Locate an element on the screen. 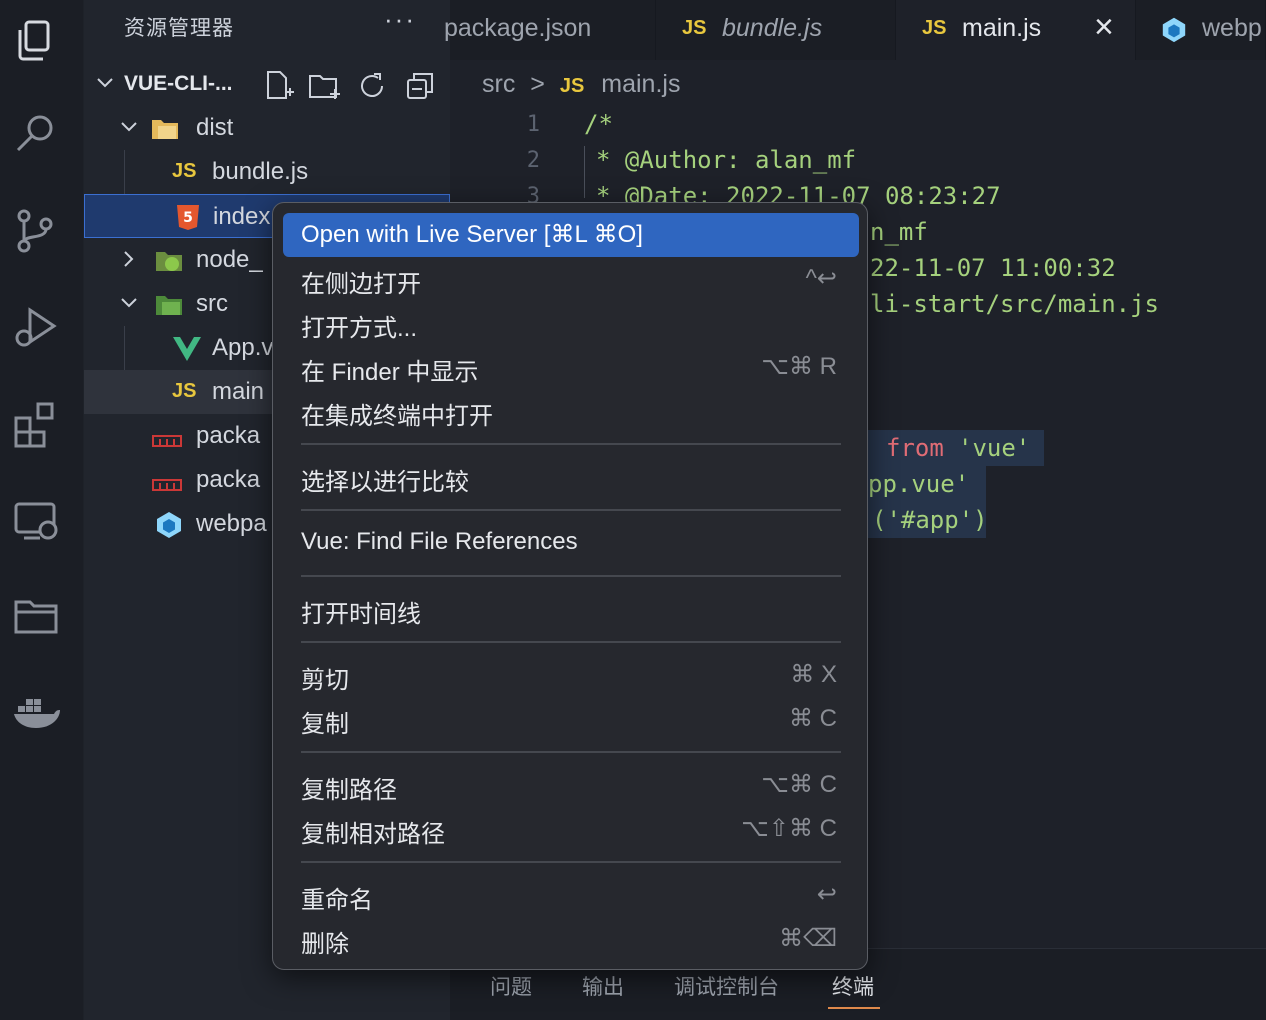 This screenshot has height=1020, width=1266. menu-item-label: 重命名 is located at coordinates (337, 900).